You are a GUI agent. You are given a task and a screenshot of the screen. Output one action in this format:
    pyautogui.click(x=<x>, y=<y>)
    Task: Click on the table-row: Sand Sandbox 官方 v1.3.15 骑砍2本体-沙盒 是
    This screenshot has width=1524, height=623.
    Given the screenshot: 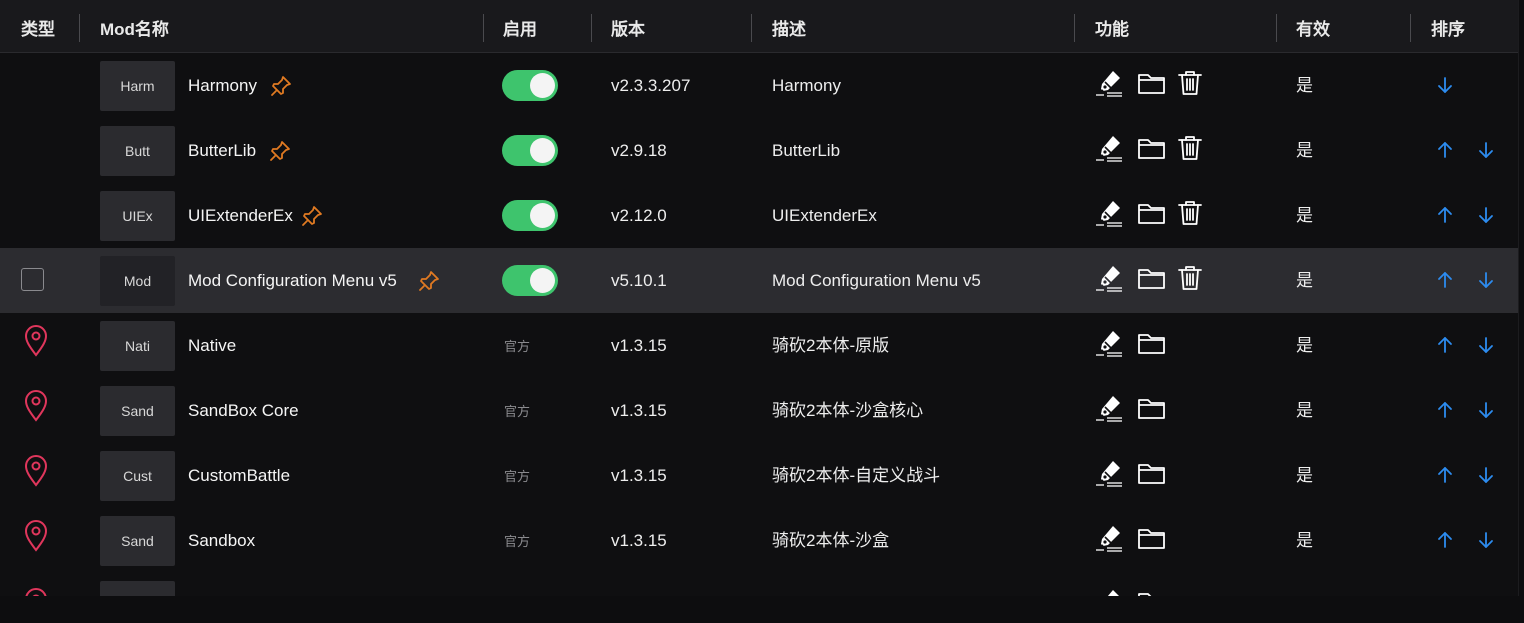 What is the action you would take?
    pyautogui.click(x=759, y=540)
    